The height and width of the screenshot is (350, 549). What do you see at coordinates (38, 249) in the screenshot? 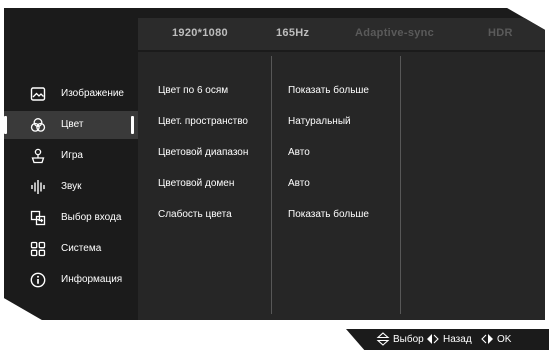
I see `system-icon` at bounding box center [38, 249].